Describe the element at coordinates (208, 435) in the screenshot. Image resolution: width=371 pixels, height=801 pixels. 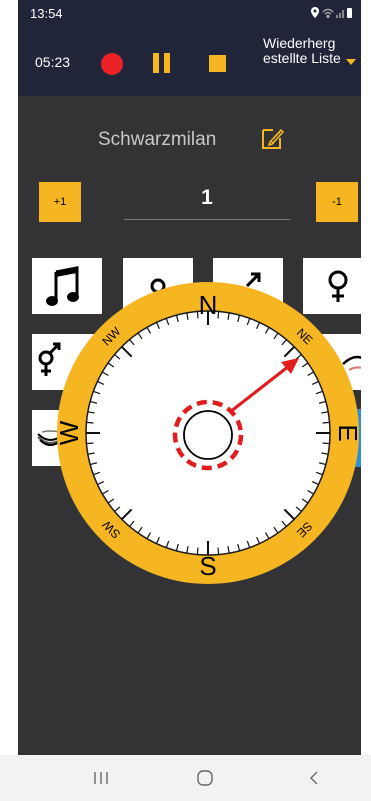
I see `compass-center-button` at that location.